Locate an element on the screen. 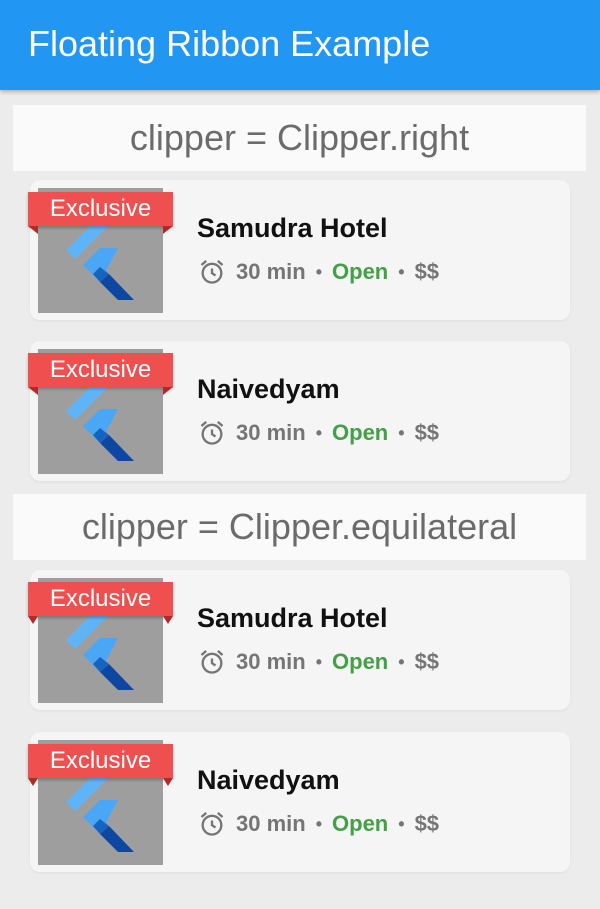 This screenshot has width=600, height=909. app-bar-title: Floating Ribbon Example is located at coordinates (229, 43).